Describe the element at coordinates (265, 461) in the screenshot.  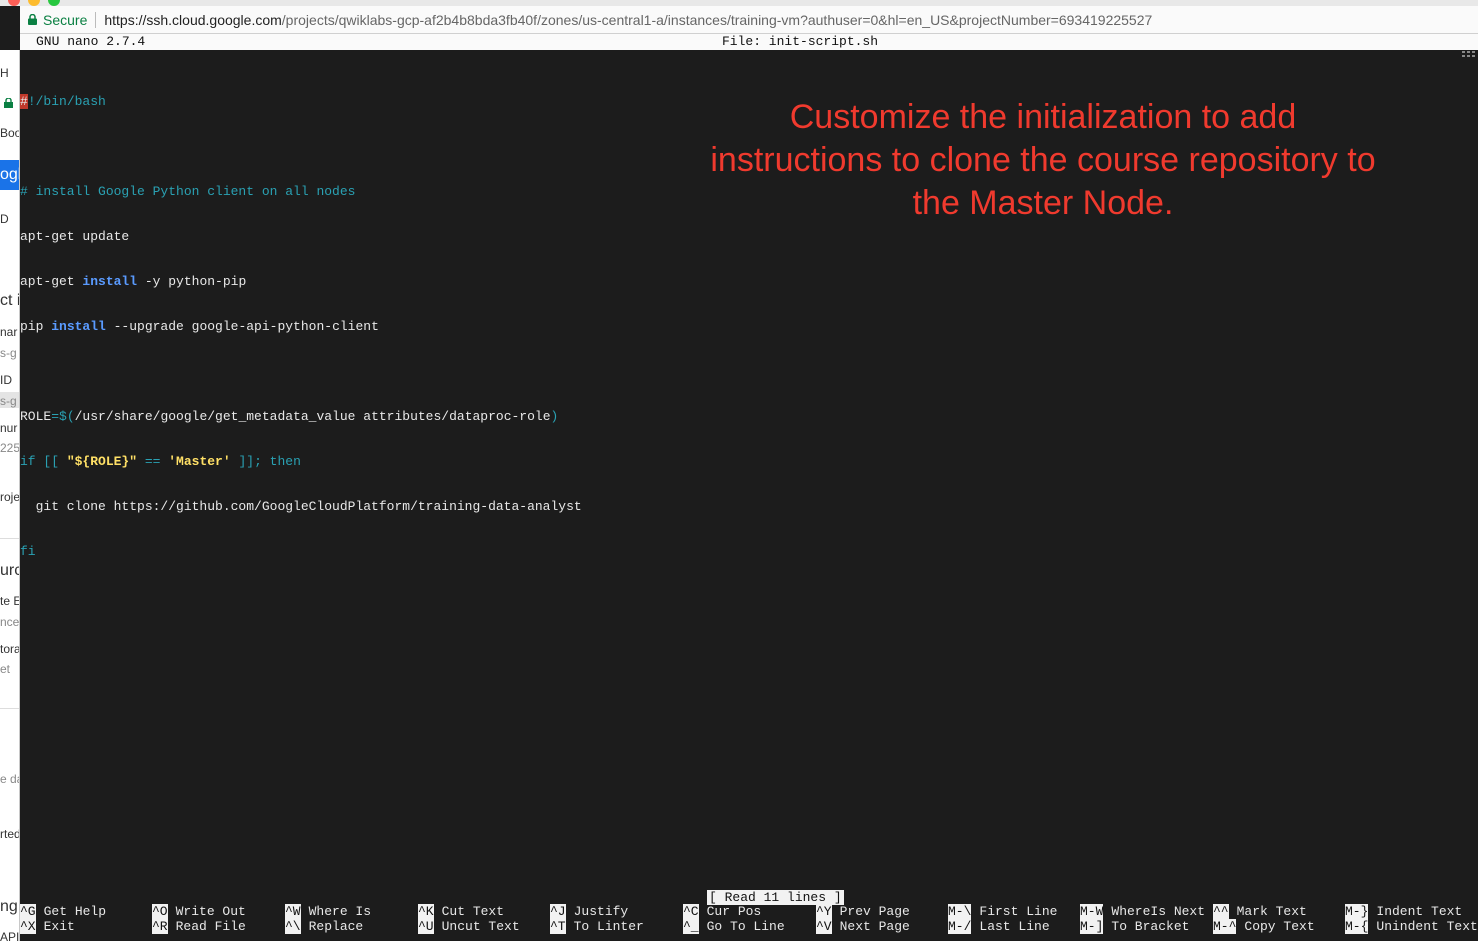
I see `code-keyword: ]]; then` at that location.